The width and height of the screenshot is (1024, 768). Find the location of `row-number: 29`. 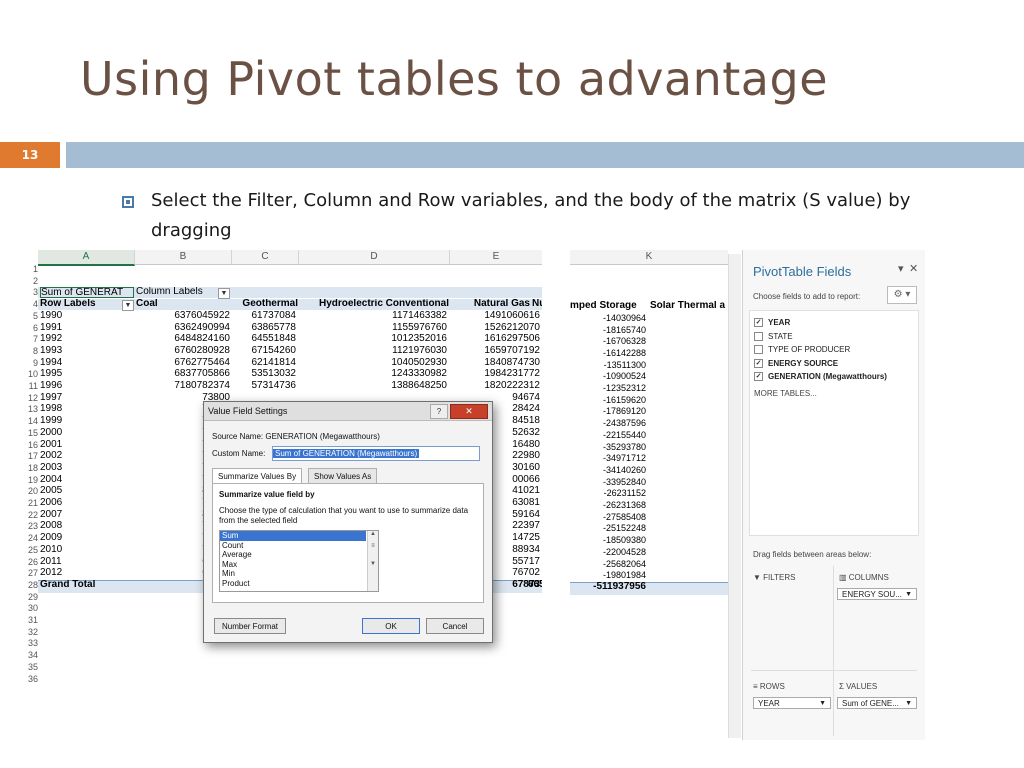

row-number: 29 is located at coordinates (33, 597).